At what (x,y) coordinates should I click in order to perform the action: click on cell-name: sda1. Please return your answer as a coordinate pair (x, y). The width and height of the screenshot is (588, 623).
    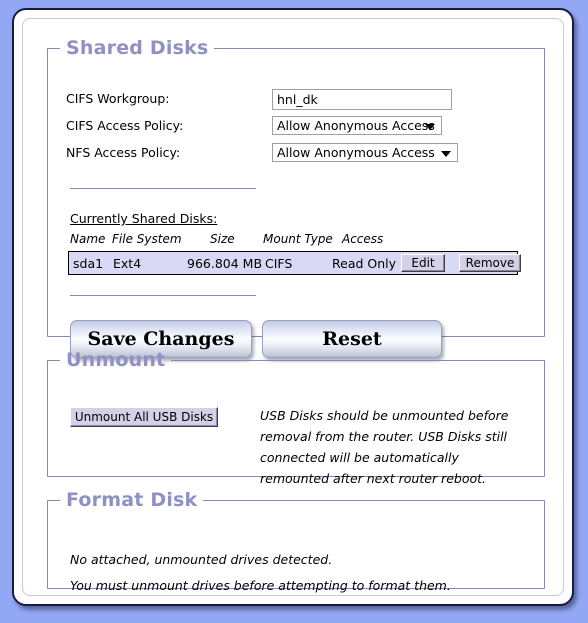
    Looking at the image, I should click on (88, 263).